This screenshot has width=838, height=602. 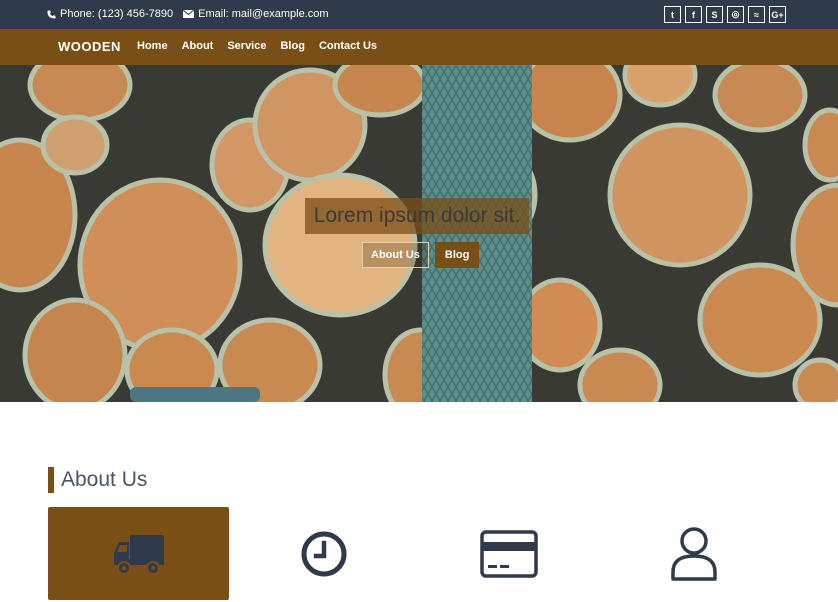 I want to click on email-info: Email: mail@example.com, so click(x=256, y=14).